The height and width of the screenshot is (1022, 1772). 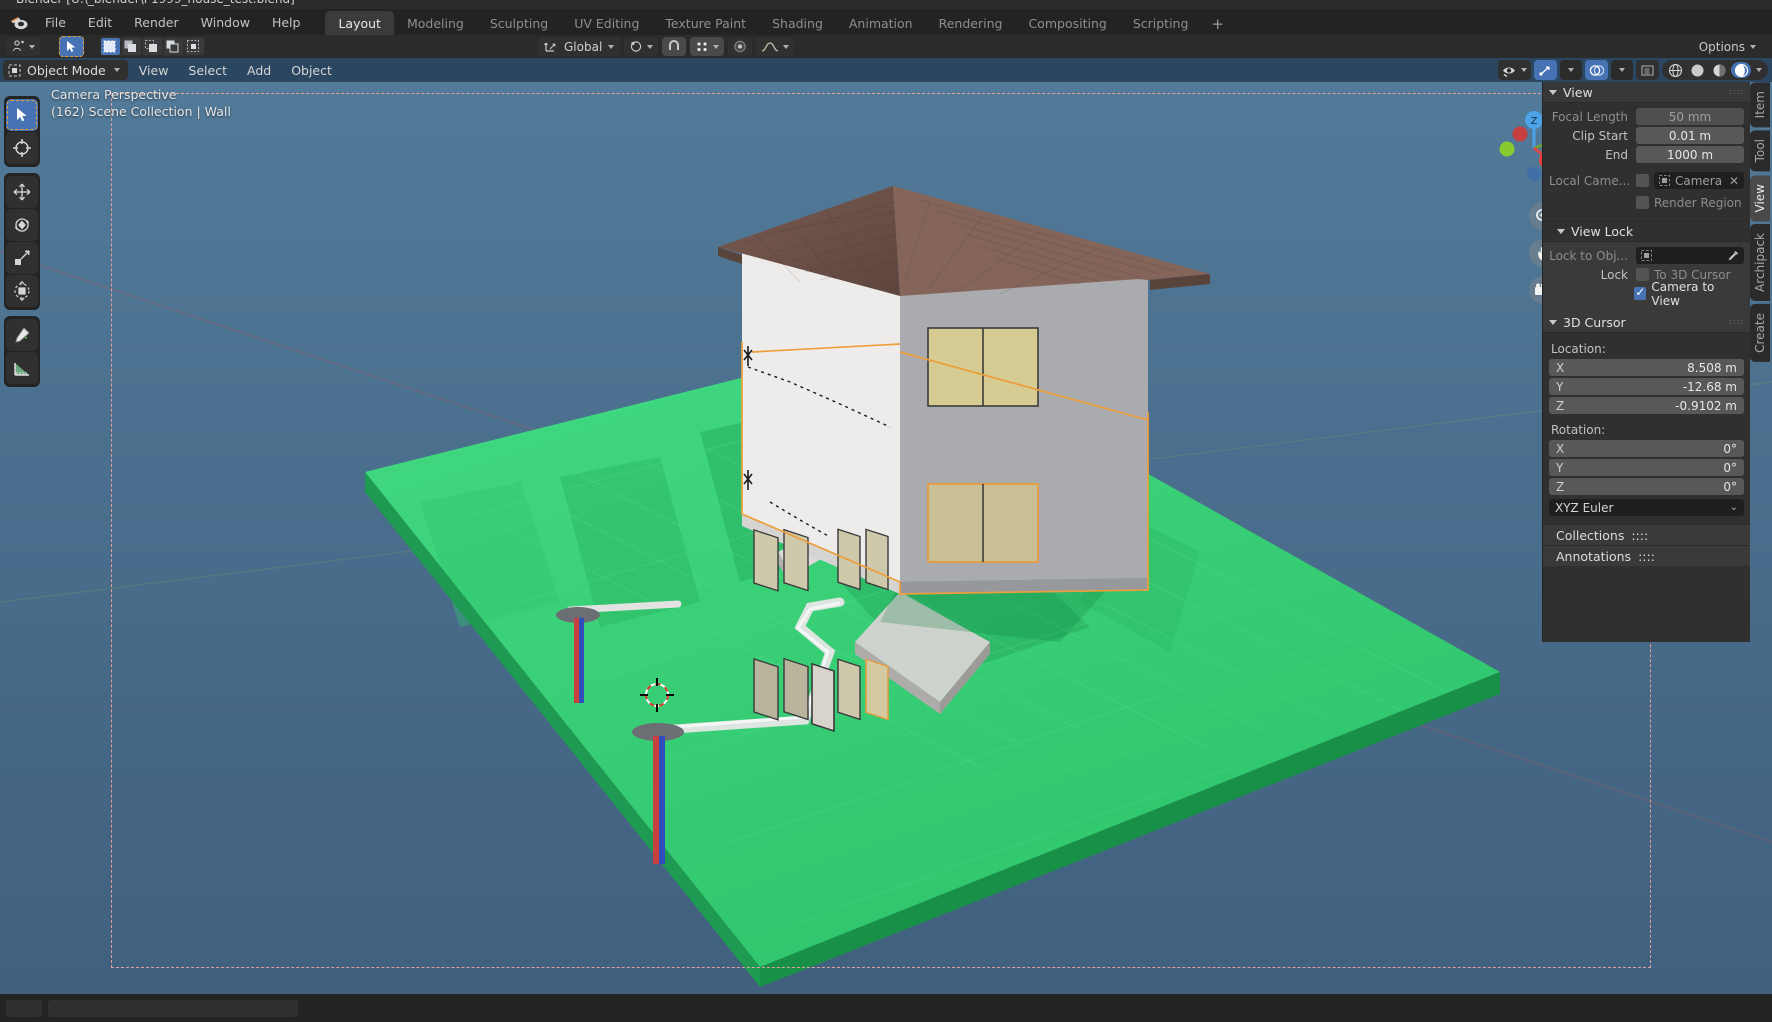 What do you see at coordinates (23, 46) in the screenshot?
I see `editor-type-icon` at bounding box center [23, 46].